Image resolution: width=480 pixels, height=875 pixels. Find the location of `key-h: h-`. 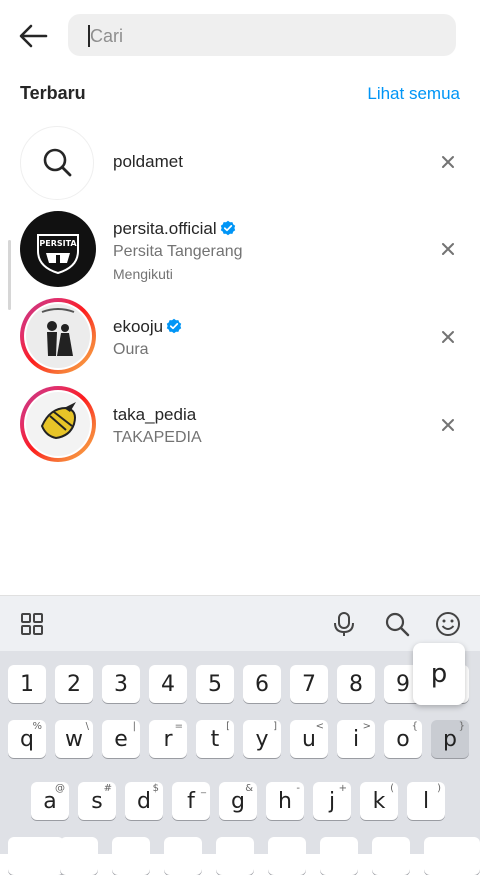

key-h: h- is located at coordinates (285, 801).